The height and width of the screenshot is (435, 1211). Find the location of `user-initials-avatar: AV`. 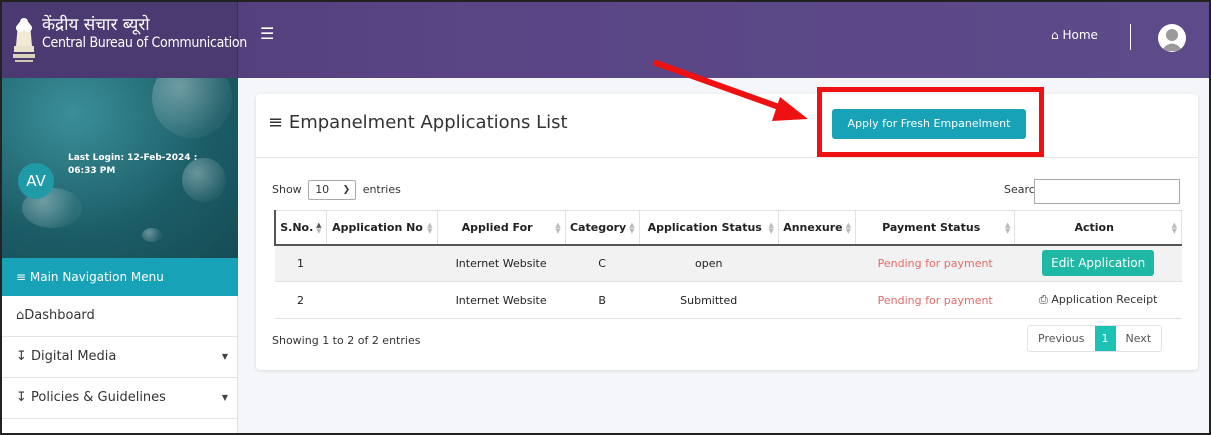

user-initials-avatar: AV is located at coordinates (36, 181).